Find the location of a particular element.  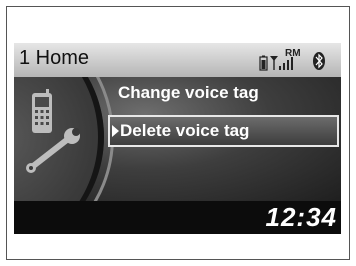

context-icon-group is located at coordinates (53, 131).